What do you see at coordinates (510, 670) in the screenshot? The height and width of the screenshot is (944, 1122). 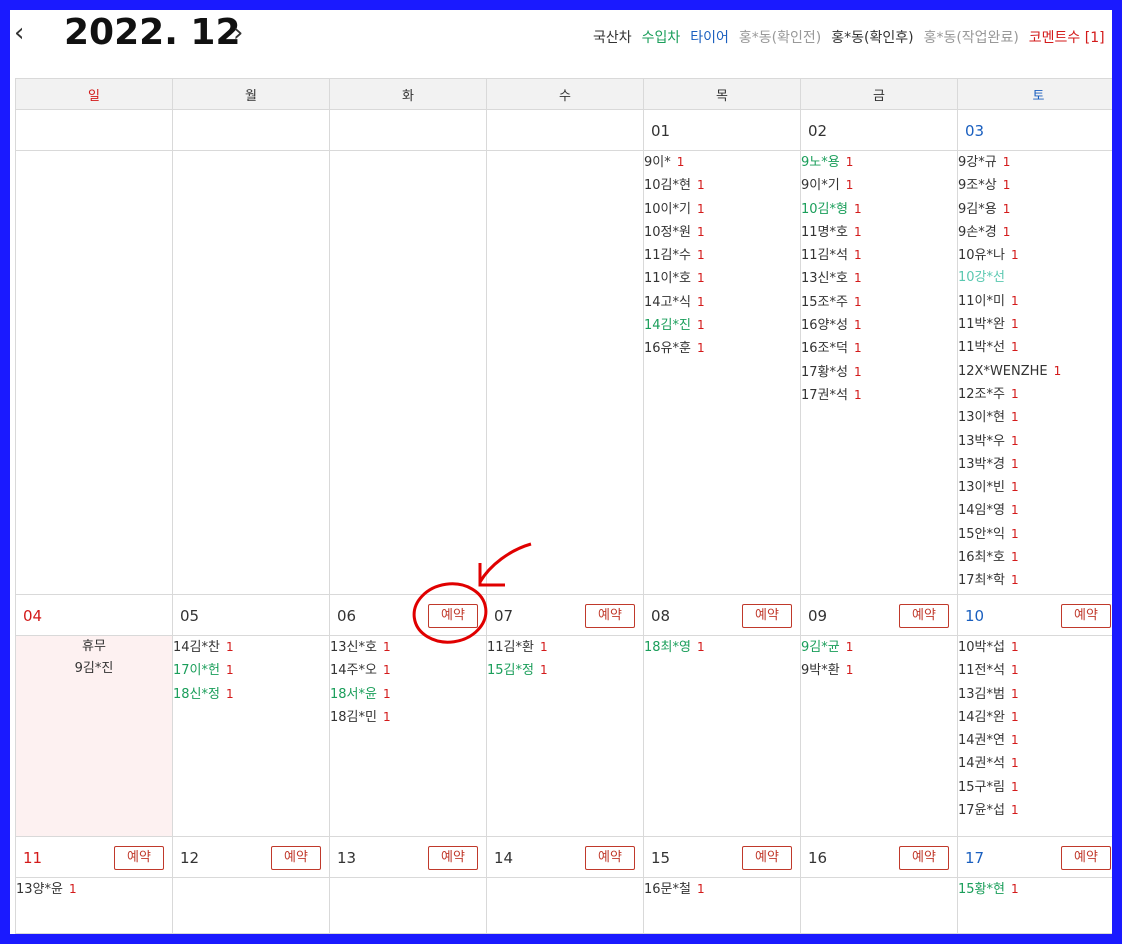 I see `booking-name: 15김*정` at bounding box center [510, 670].